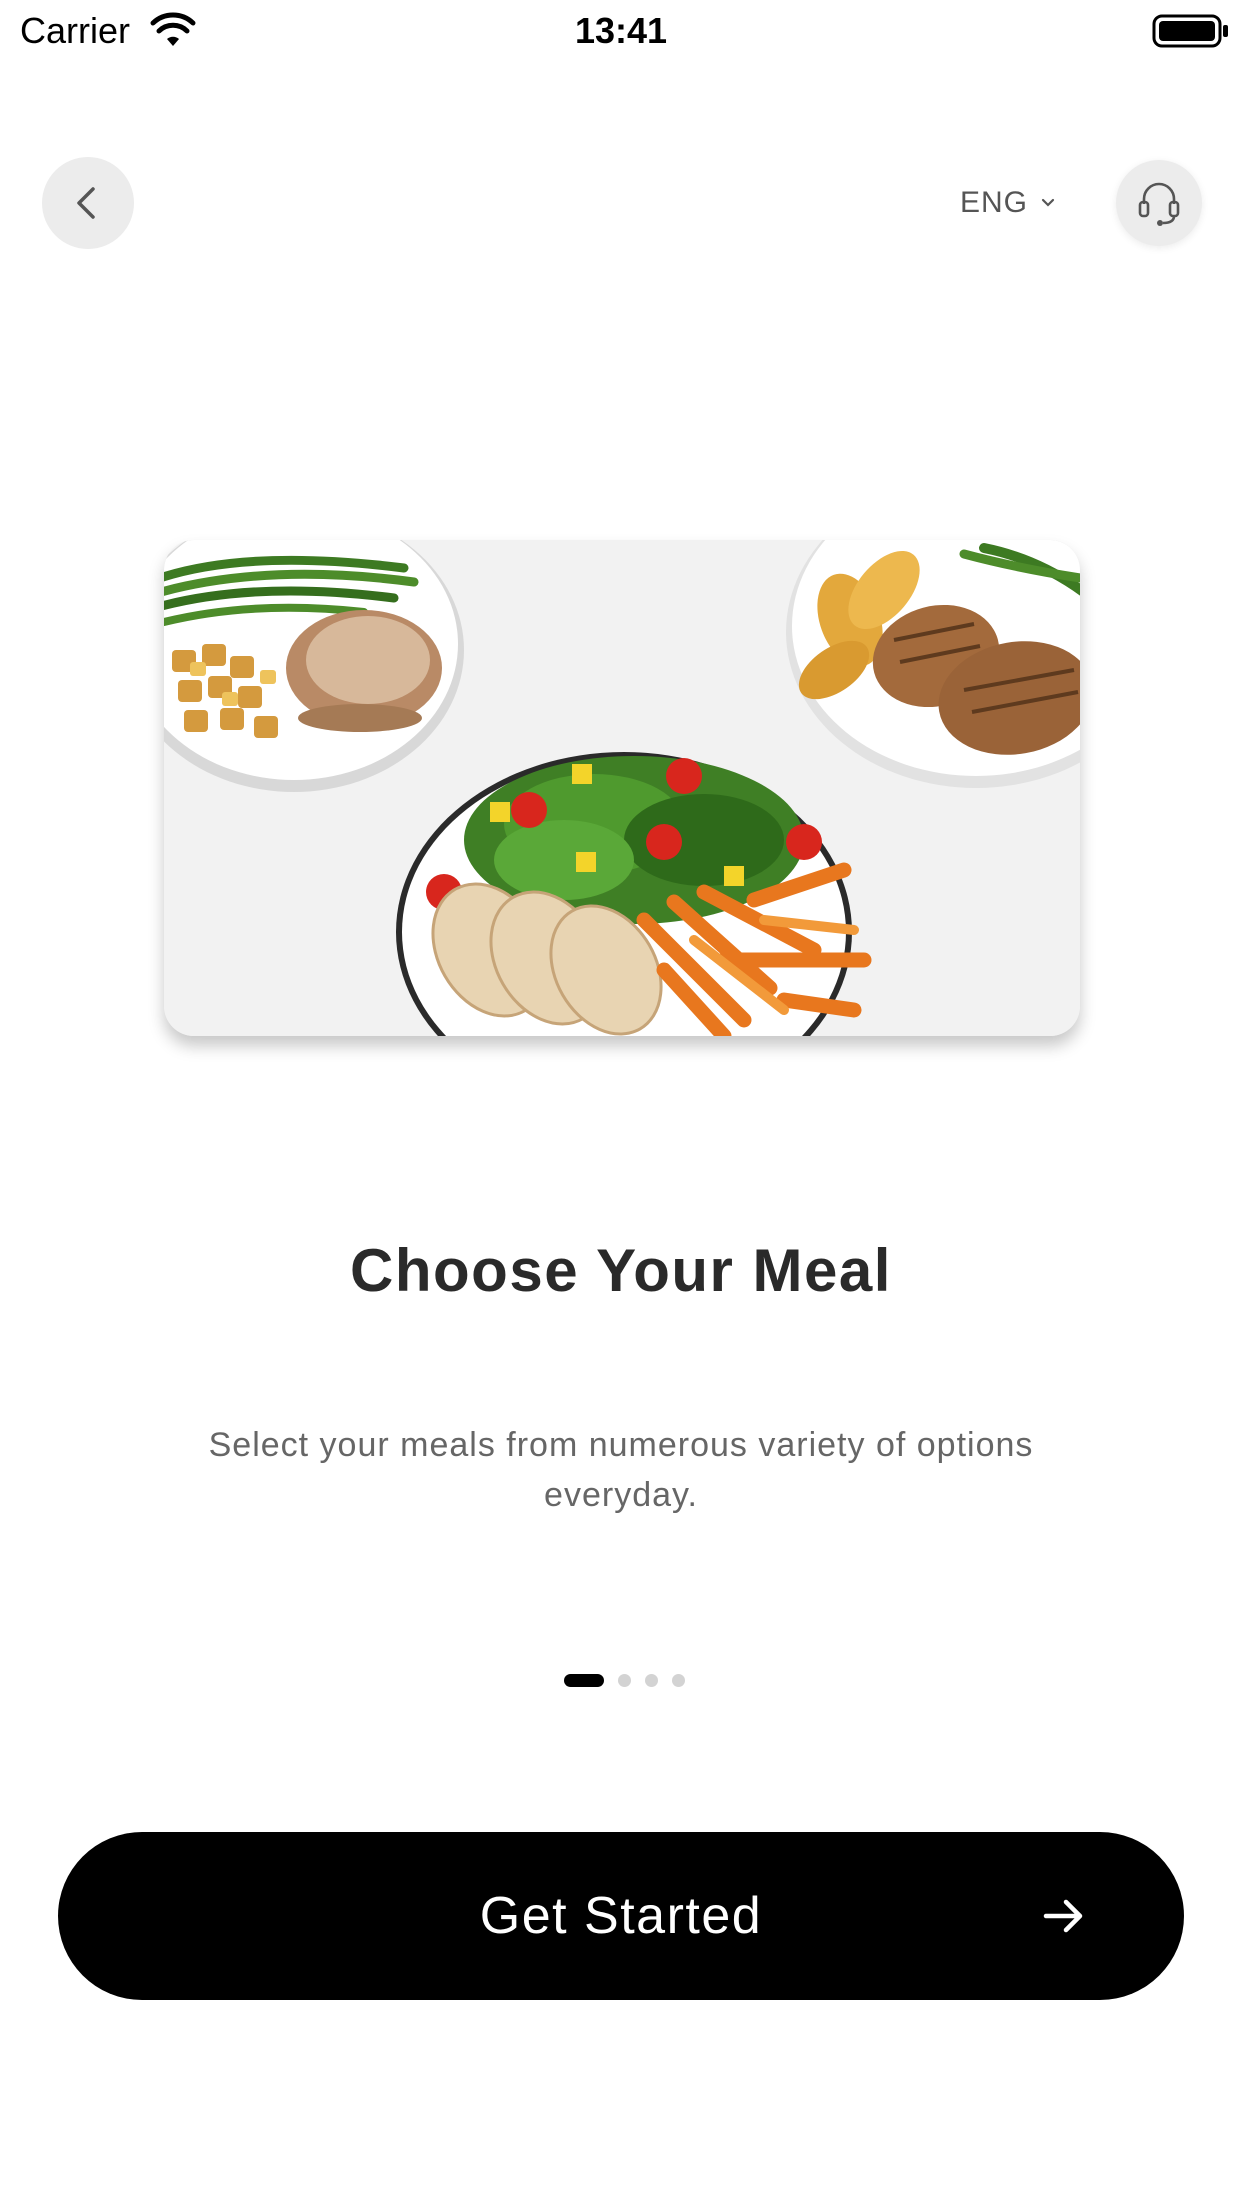 This screenshot has height=2208, width=1242. Describe the element at coordinates (584, 1680) in the screenshot. I see `page-dot-active` at that location.